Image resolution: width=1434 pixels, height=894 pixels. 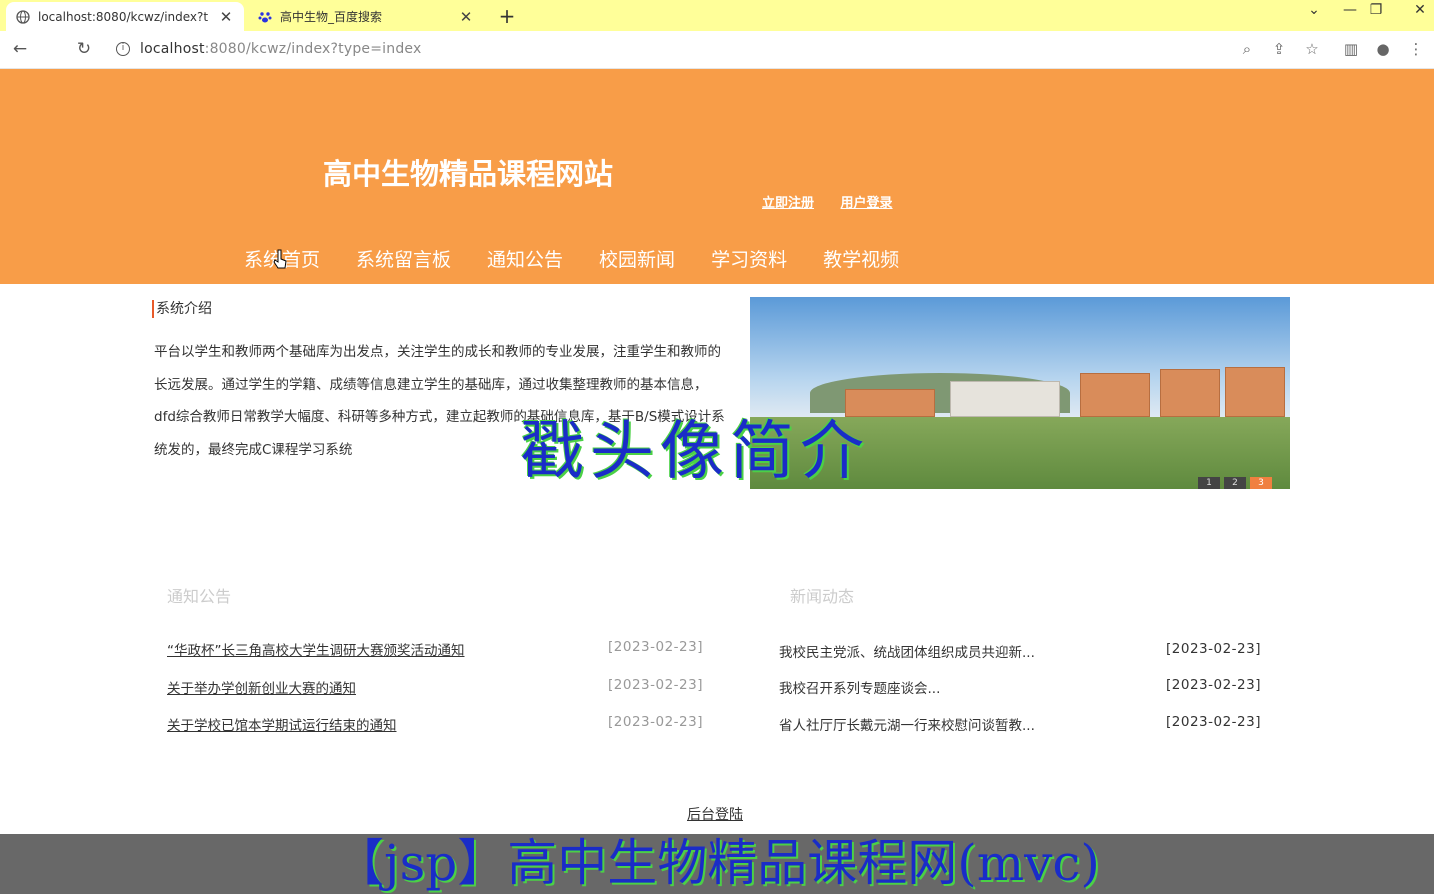 I want to click on site-info-icon: i, so click(x=123, y=49).